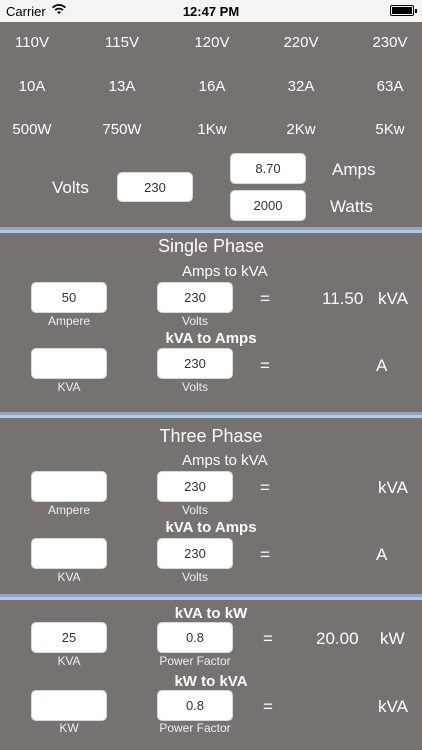  What do you see at coordinates (195, 637) in the screenshot?
I see `power-factor-input: 0.8` at bounding box center [195, 637].